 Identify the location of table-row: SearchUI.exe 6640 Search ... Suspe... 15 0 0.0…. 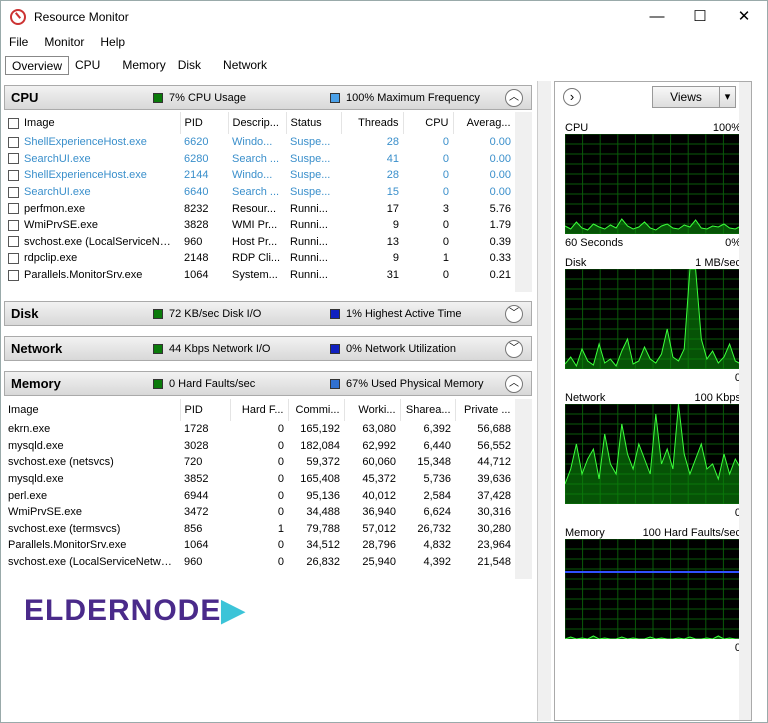
(259, 192).